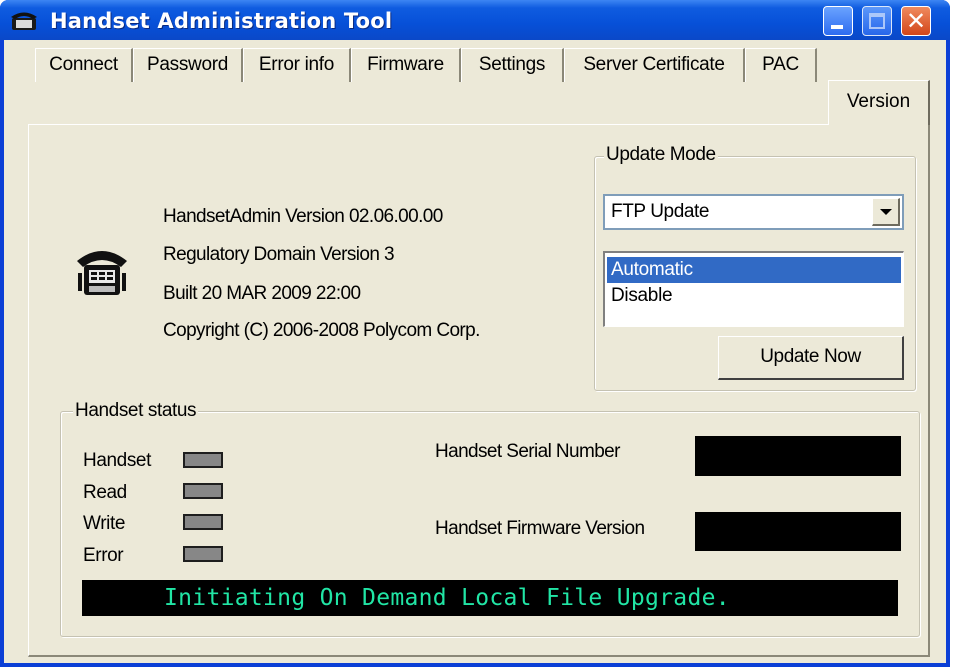  Describe the element at coordinates (754, 270) in the screenshot. I see `list-item-automatic: Automatic` at that location.